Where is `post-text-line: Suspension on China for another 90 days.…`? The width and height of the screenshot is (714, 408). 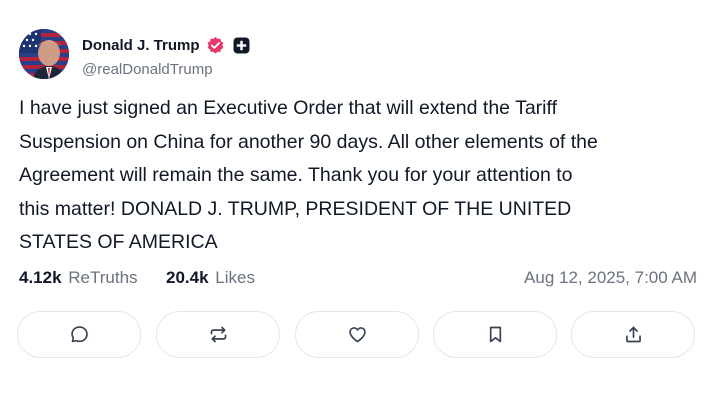
post-text-line: Suspension on China for another 90 days.… is located at coordinates (308, 141).